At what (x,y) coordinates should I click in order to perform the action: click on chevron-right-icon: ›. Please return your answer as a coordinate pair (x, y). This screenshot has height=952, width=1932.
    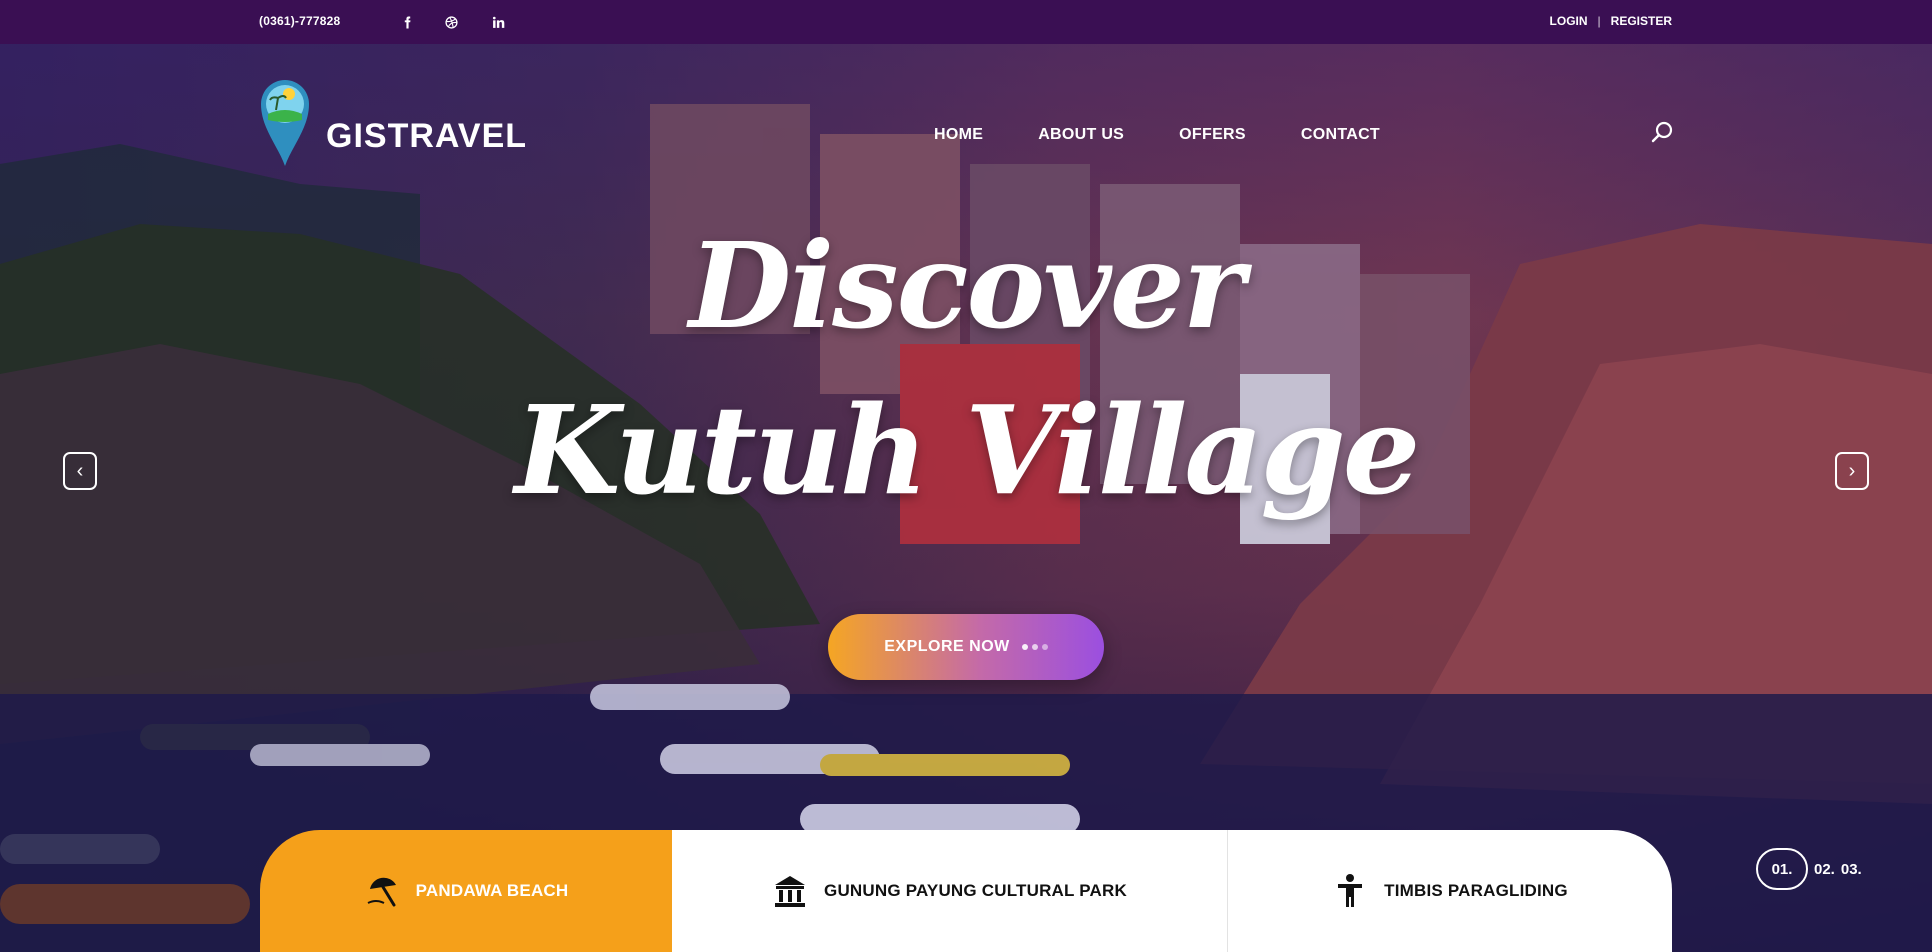
    Looking at the image, I should click on (1852, 471).